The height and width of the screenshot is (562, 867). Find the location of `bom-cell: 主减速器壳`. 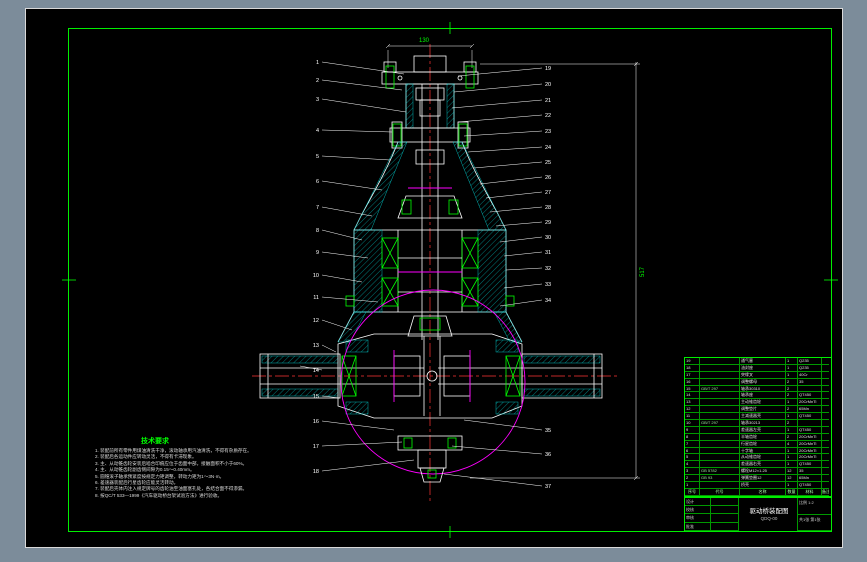

bom-cell: 主减速器壳 is located at coordinates (762, 417).